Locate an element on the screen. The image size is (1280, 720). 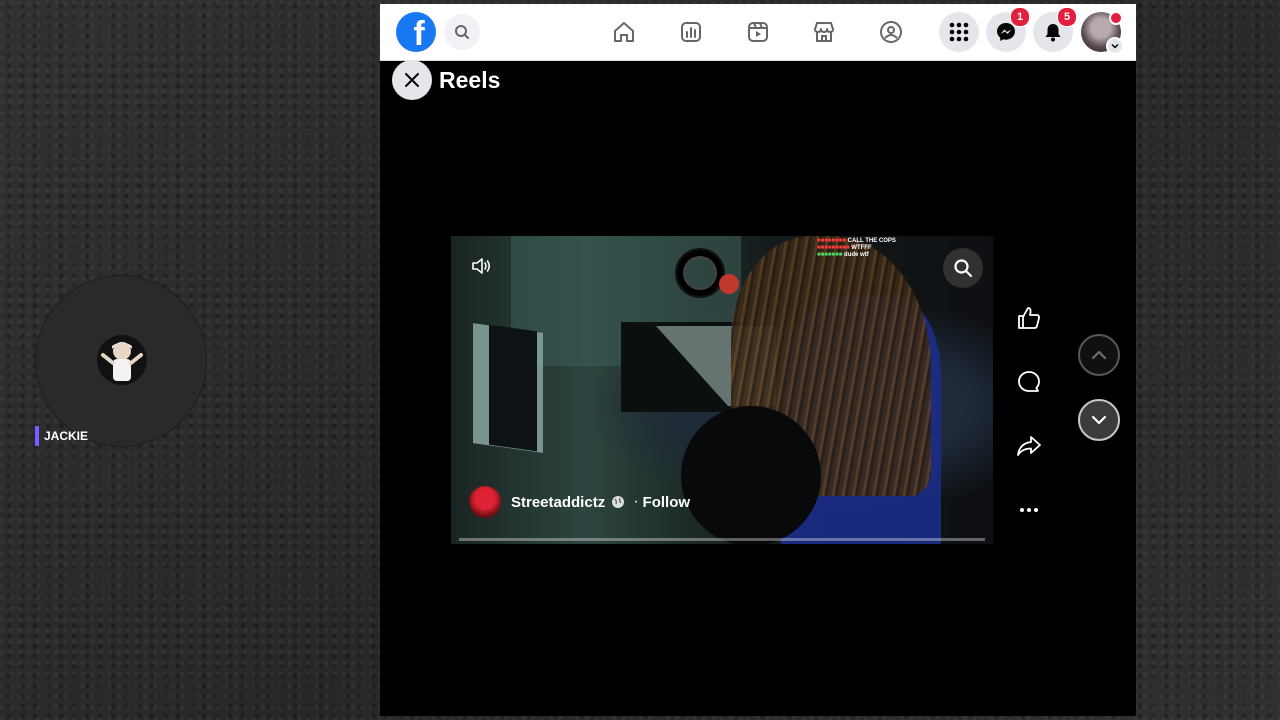
streamer-label: JACKIE is located at coordinates (61, 436).